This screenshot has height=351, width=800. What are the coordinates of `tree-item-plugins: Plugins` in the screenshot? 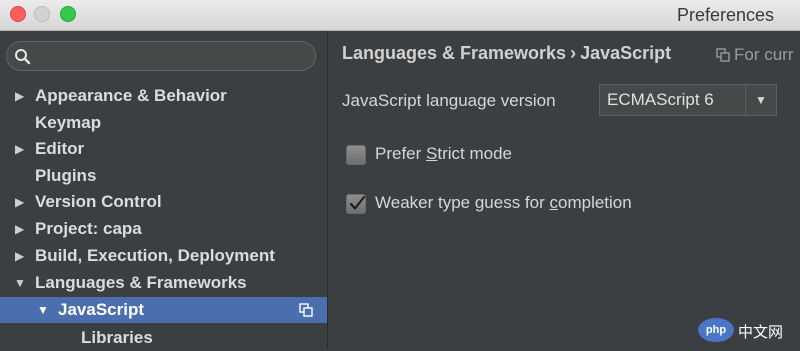 It's located at (163, 176).